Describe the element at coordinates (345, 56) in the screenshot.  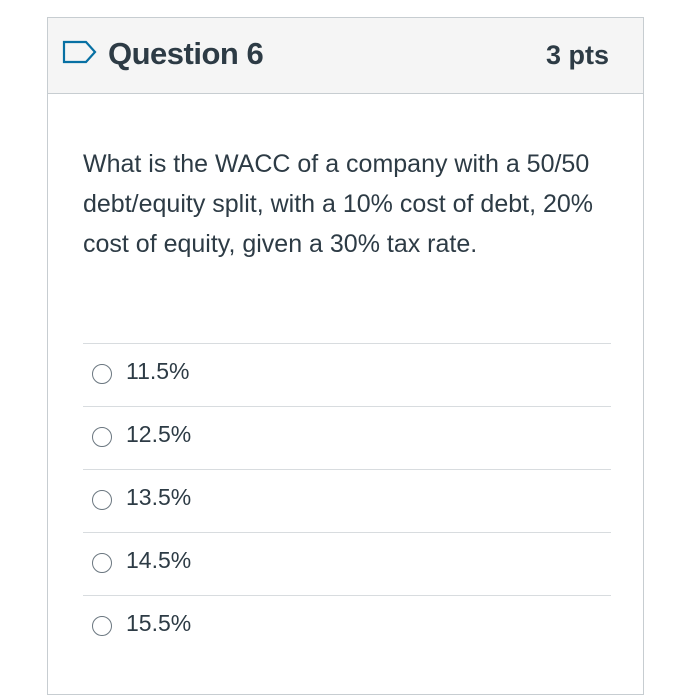
I see `question-header: Question 6 3 pts` at that location.